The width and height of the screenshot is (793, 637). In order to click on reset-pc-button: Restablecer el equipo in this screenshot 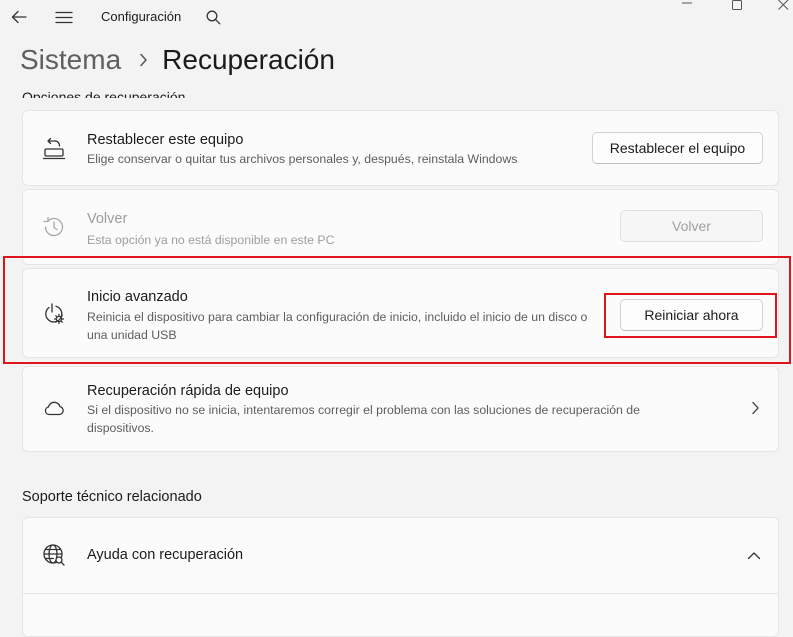, I will do `click(677, 148)`.